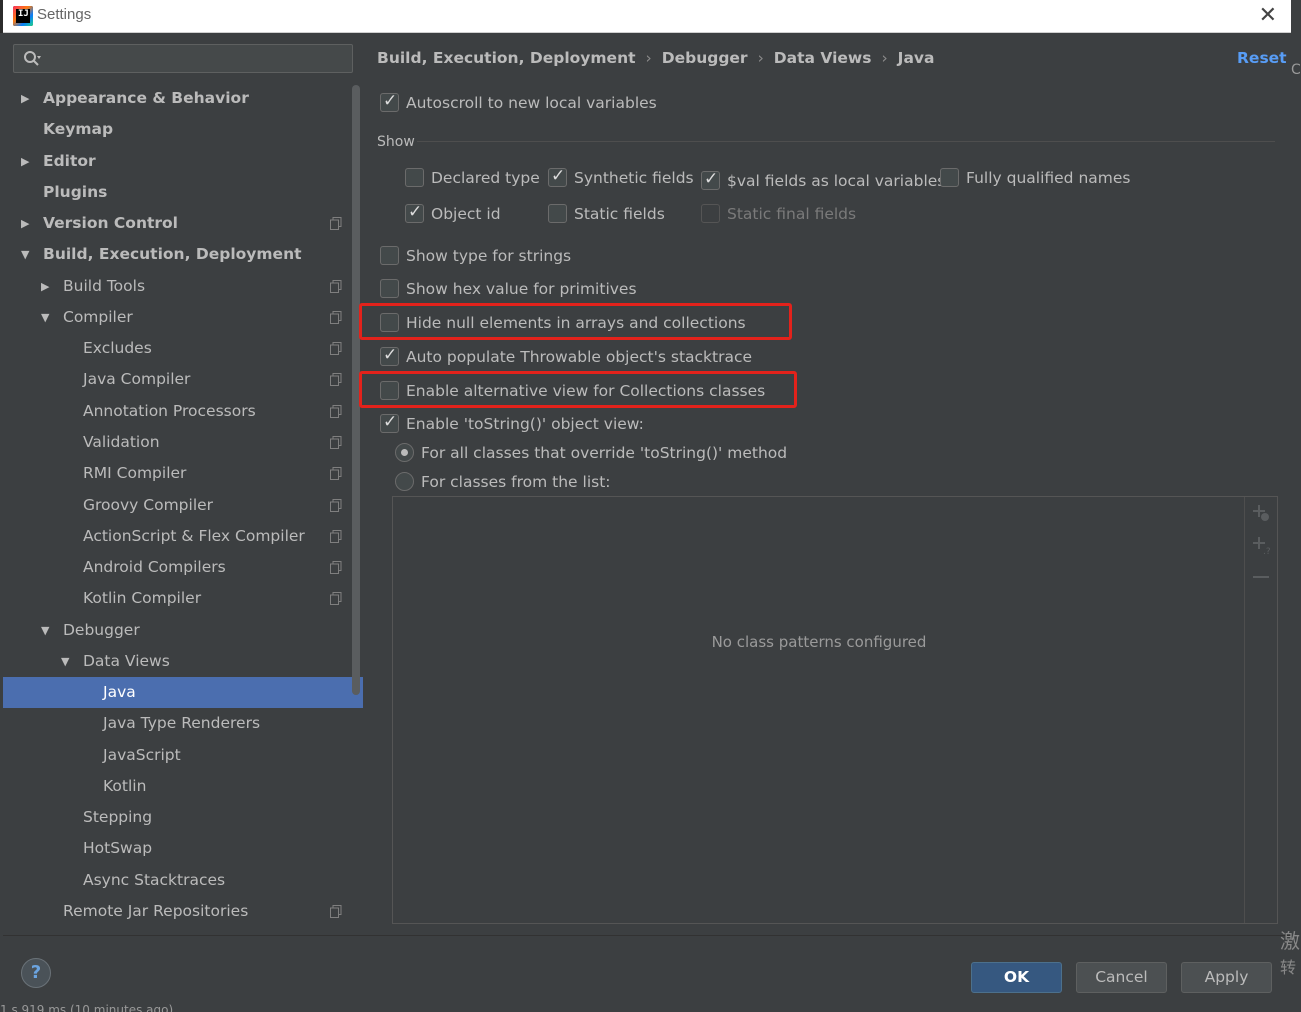 This screenshot has height=1012, width=1301. What do you see at coordinates (1296, 70) in the screenshot?
I see `edge-text: Cl` at bounding box center [1296, 70].